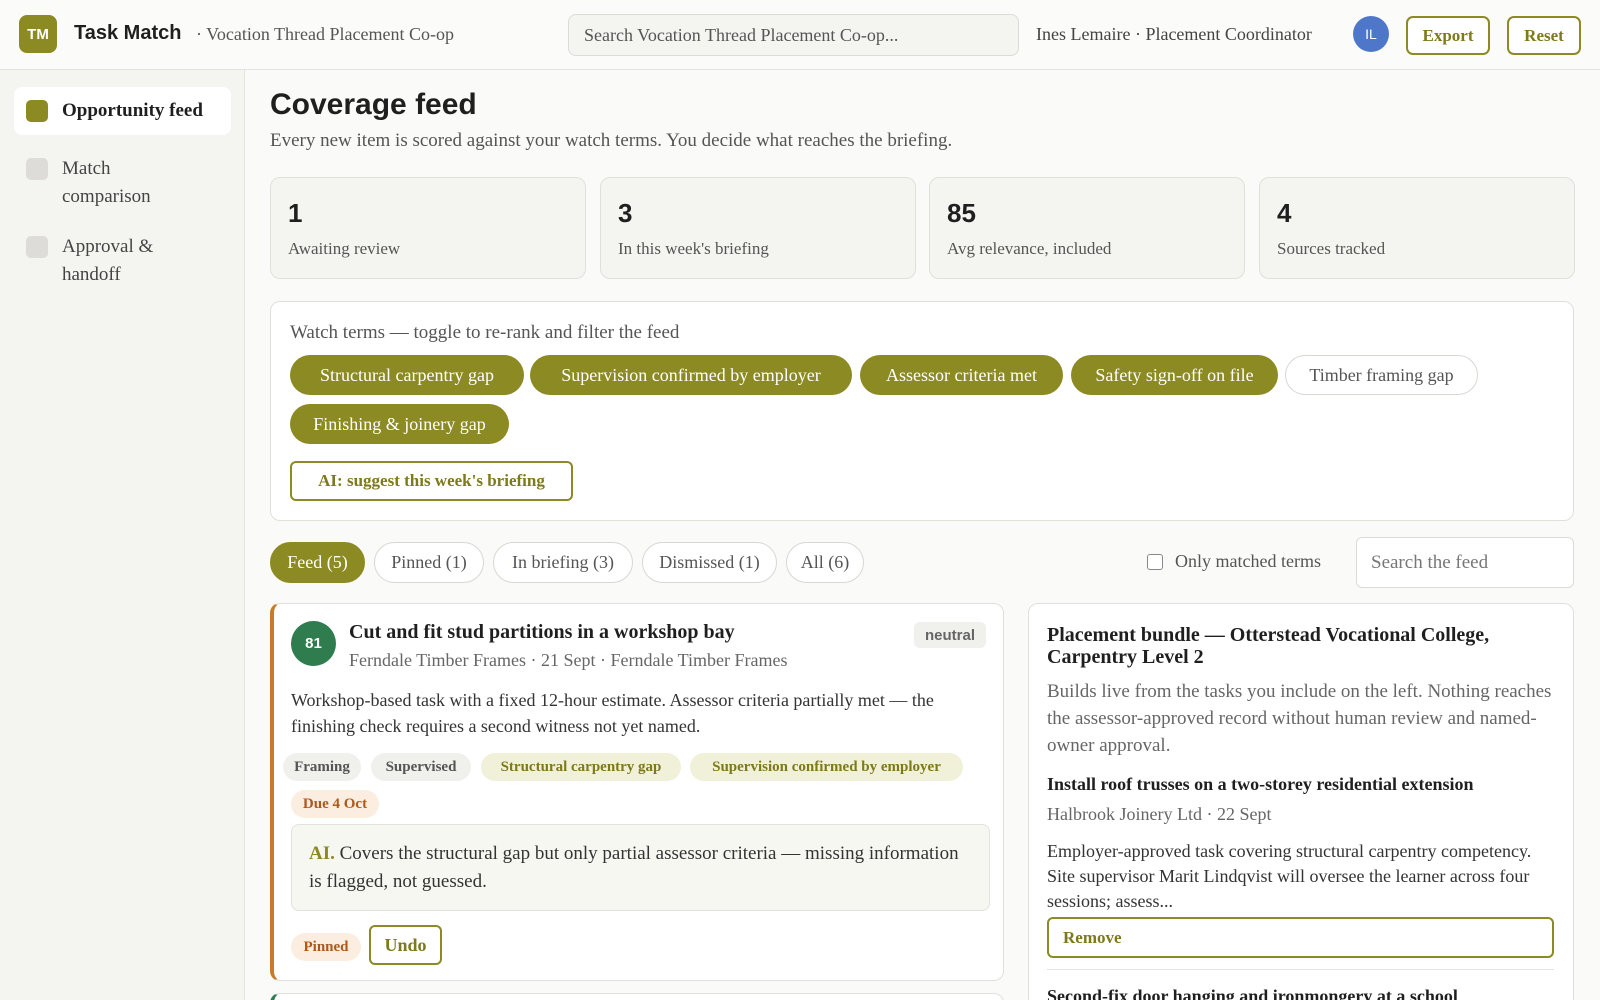  I want to click on stat-card-in-briefing: 3 In this week's briefing, so click(758, 228).